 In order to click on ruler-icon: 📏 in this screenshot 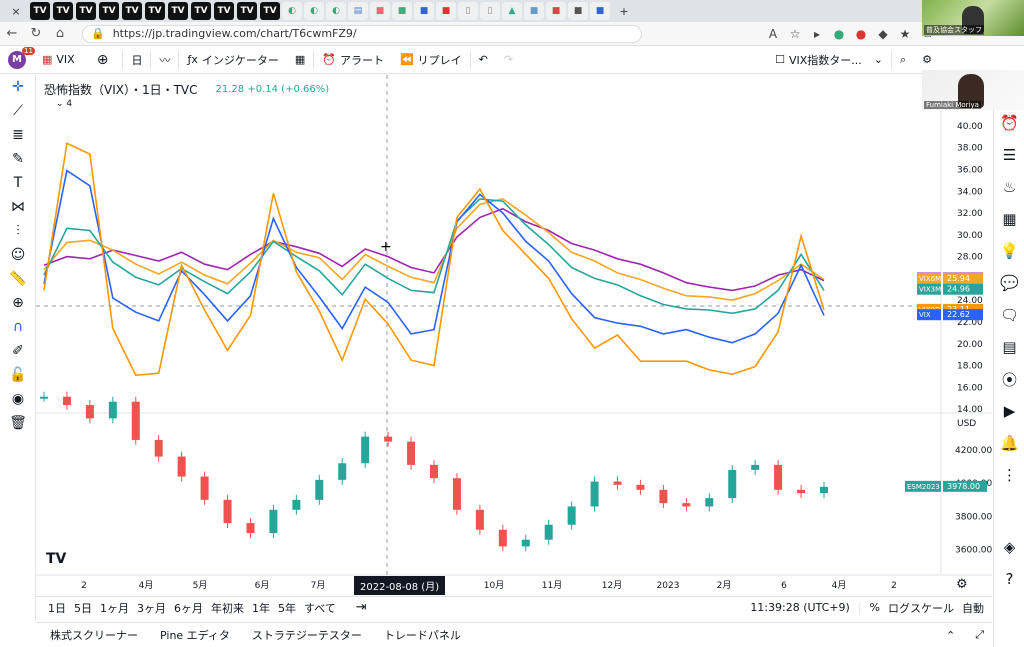, I will do `click(18, 279)`.